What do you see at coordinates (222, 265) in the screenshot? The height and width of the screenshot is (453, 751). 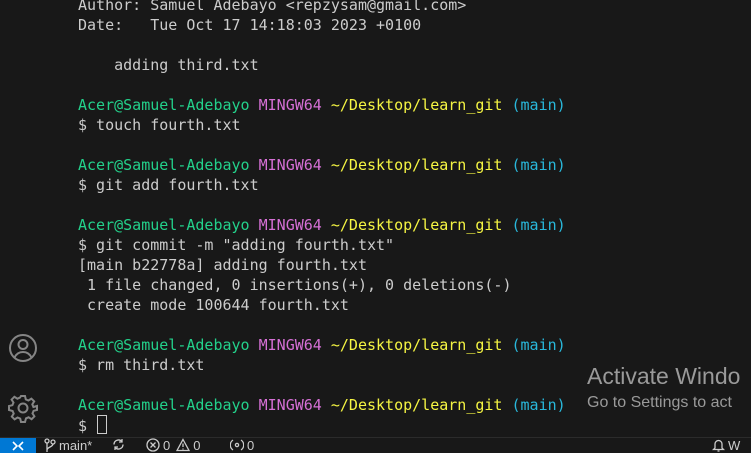 I see `terminal-output-line: [main b22778a] adding fourth.txt` at bounding box center [222, 265].